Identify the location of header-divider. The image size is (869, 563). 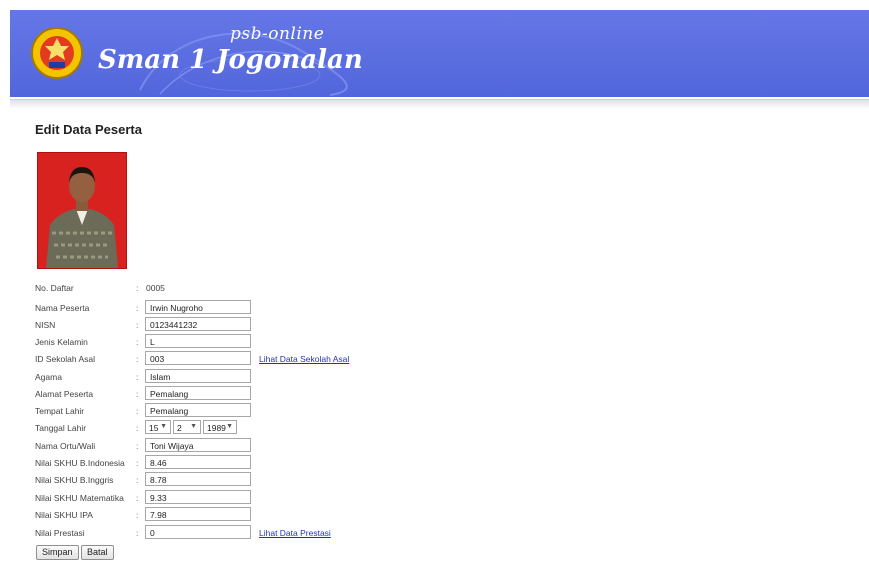
(439, 104).